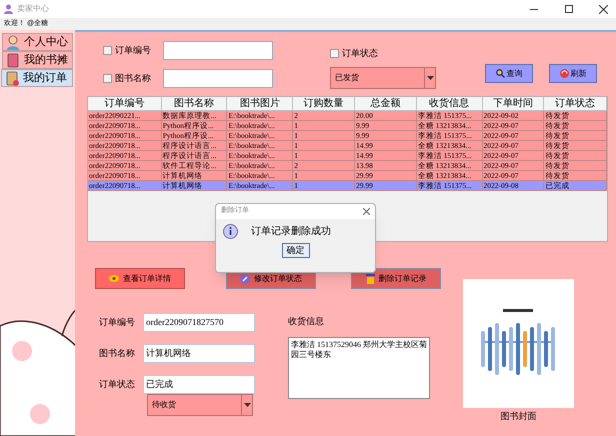 This screenshot has height=436, width=616. What do you see at coordinates (117, 384) in the screenshot?
I see `field-label: 订单状态` at bounding box center [117, 384].